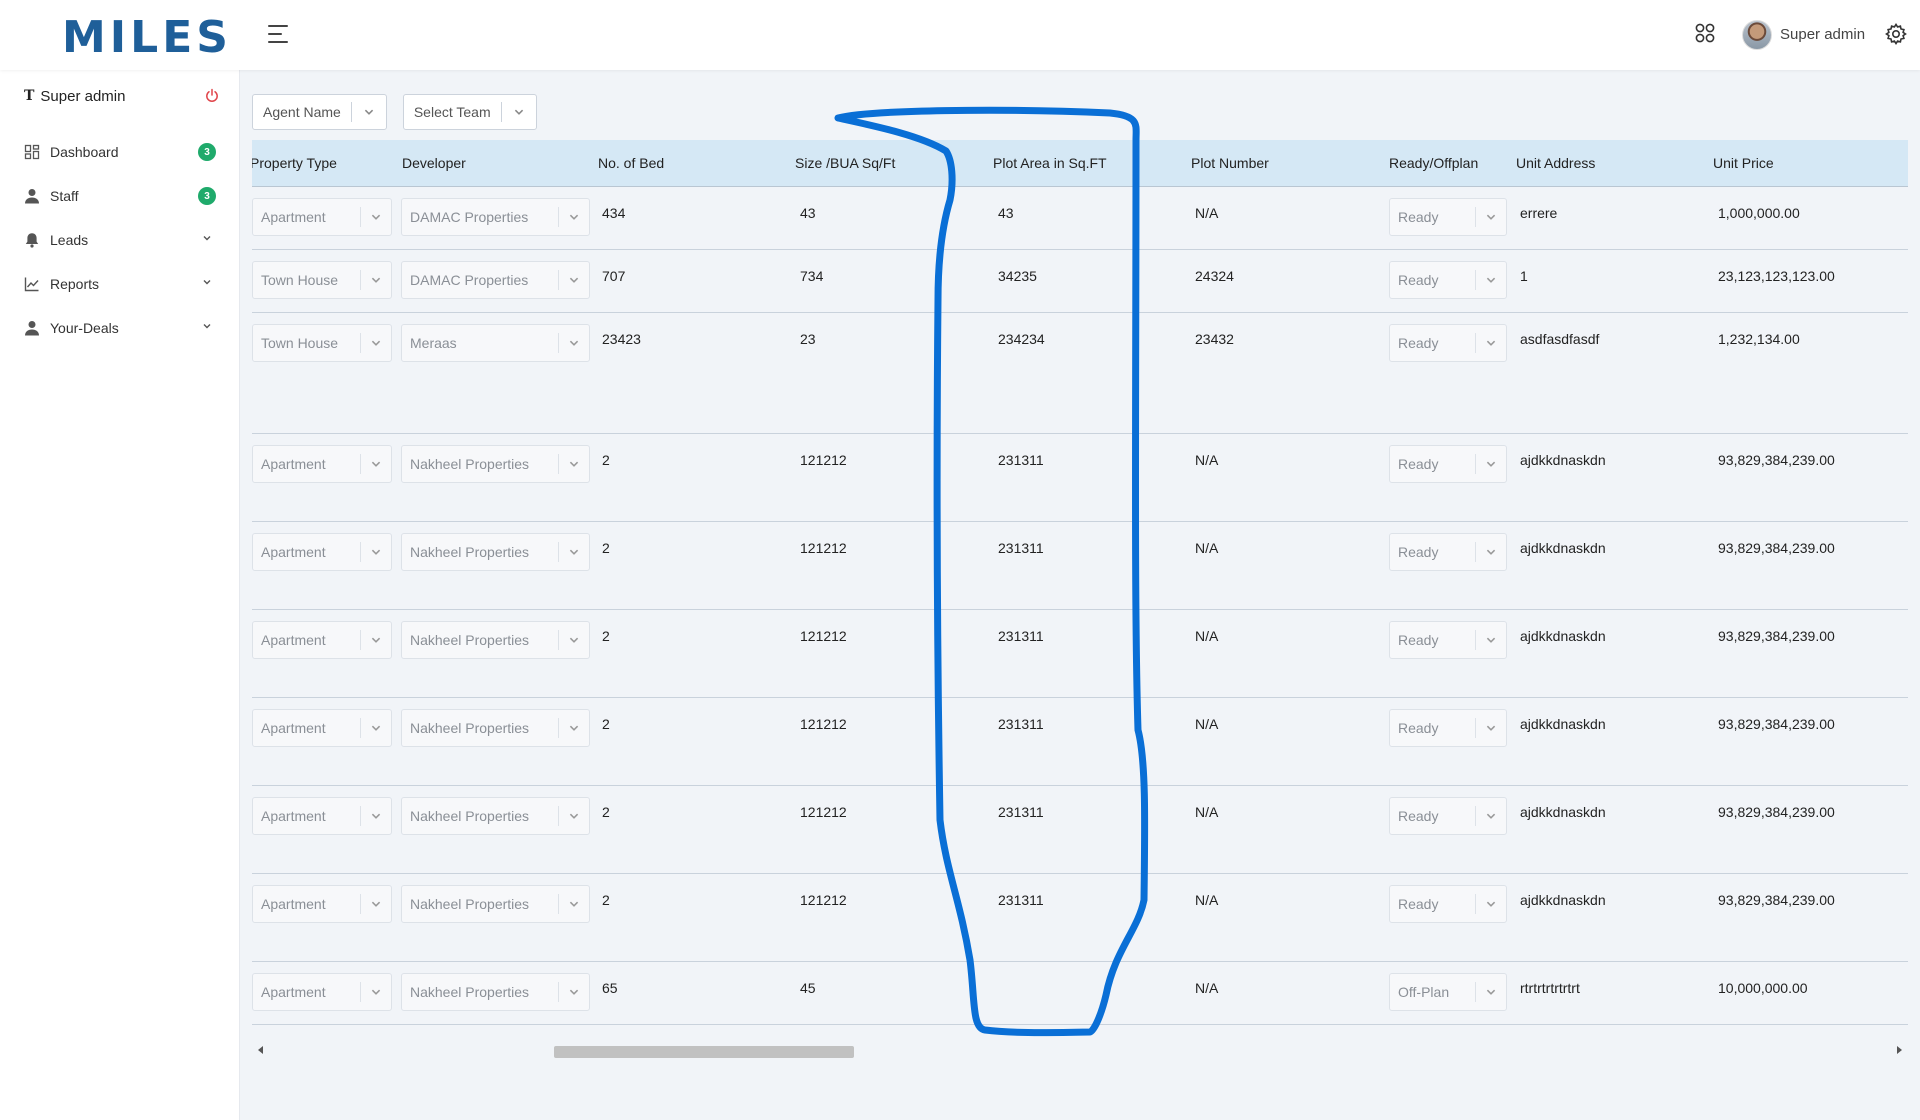 The height and width of the screenshot is (1120, 1920). What do you see at coordinates (1539, 213) in the screenshot?
I see `unit-address-cell: errere` at bounding box center [1539, 213].